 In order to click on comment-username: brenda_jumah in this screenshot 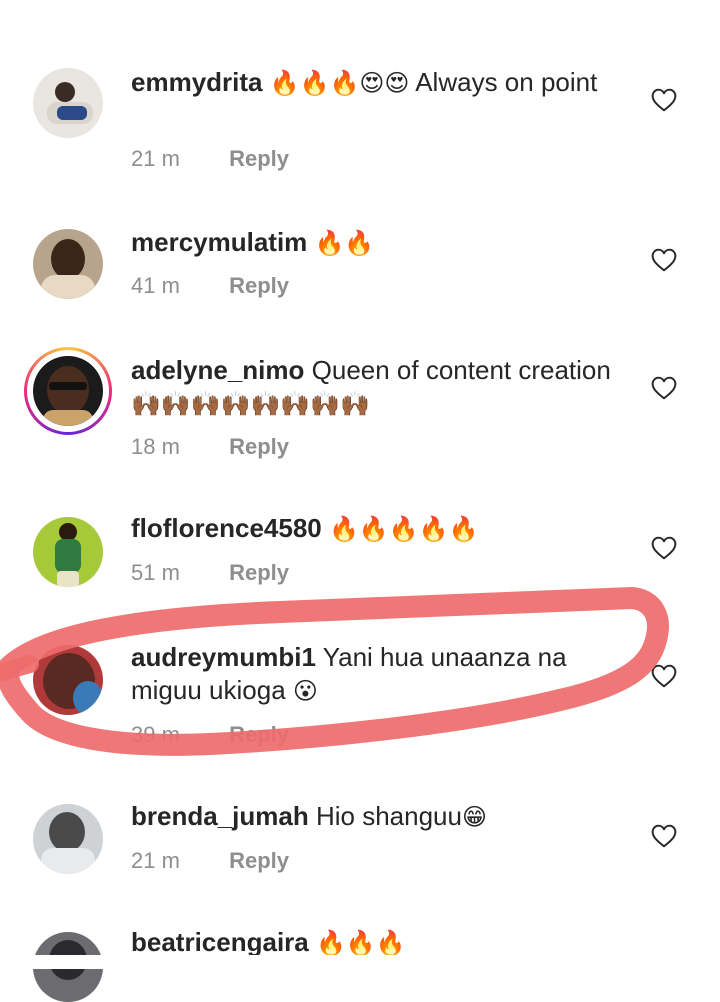, I will do `click(220, 816)`.